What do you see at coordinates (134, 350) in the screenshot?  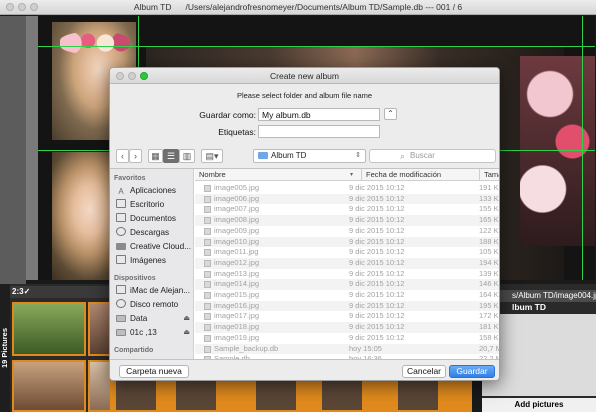 I see `shared-header: Compartido` at bounding box center [134, 350].